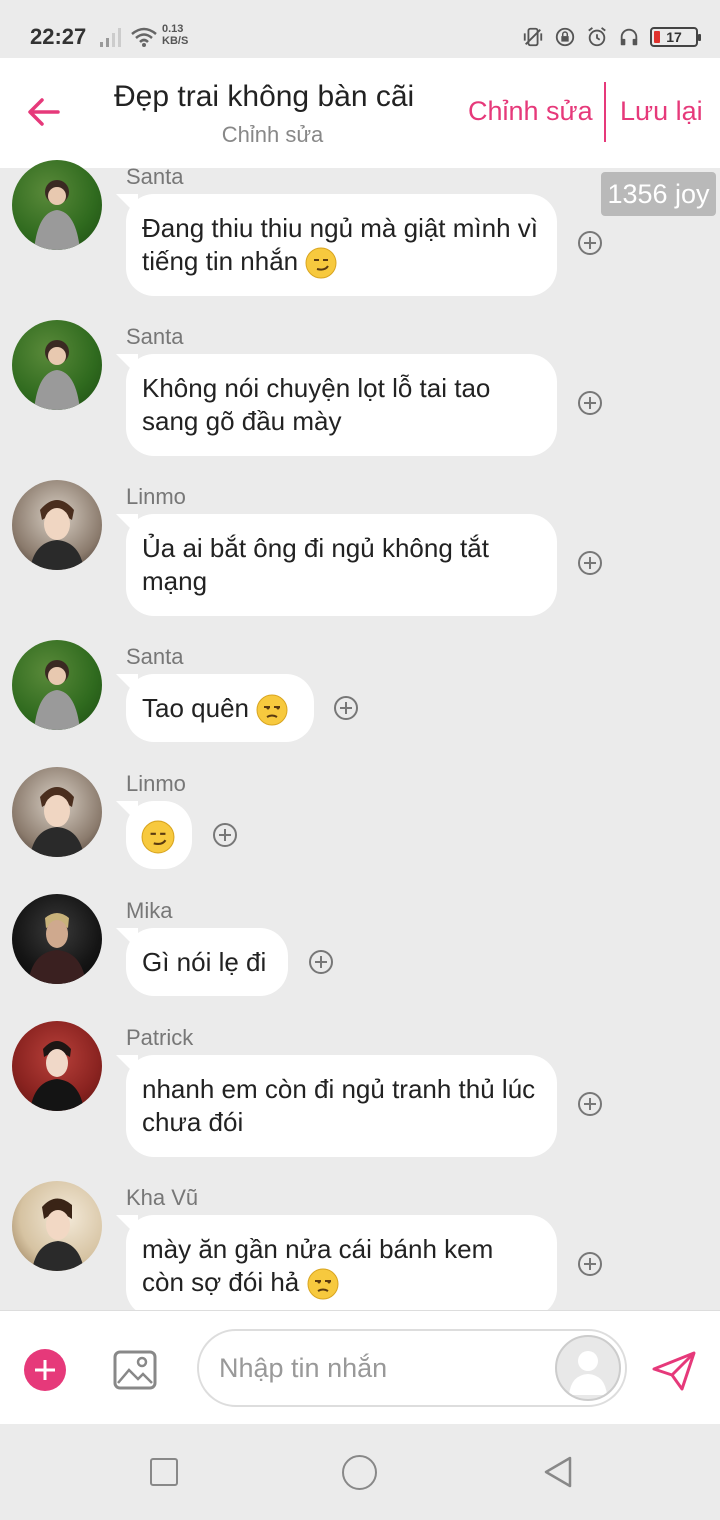 The width and height of the screenshot is (720, 1520). I want to click on network-speed-value: 0.13, so click(173, 29).